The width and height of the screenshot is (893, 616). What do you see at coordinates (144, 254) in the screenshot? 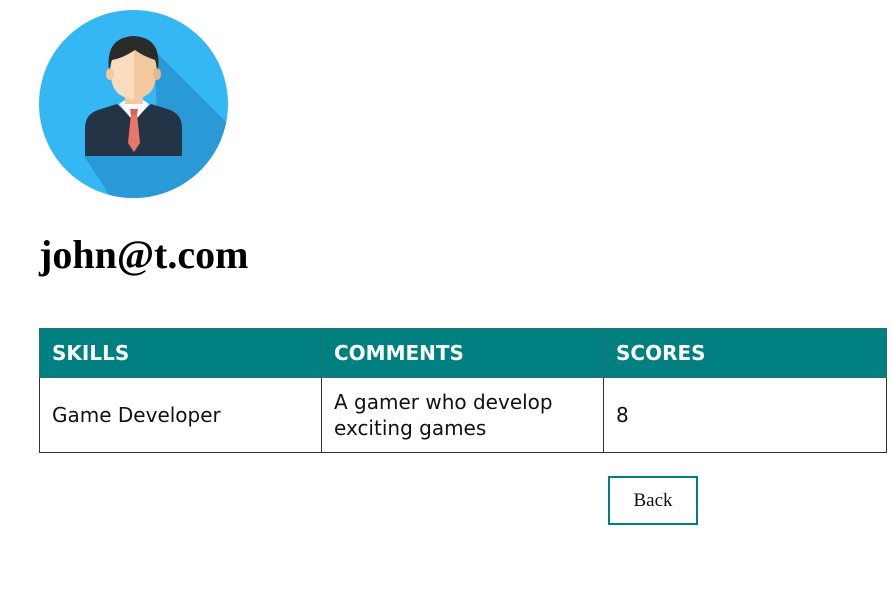
I see `user-email-heading: john@t.com` at bounding box center [144, 254].